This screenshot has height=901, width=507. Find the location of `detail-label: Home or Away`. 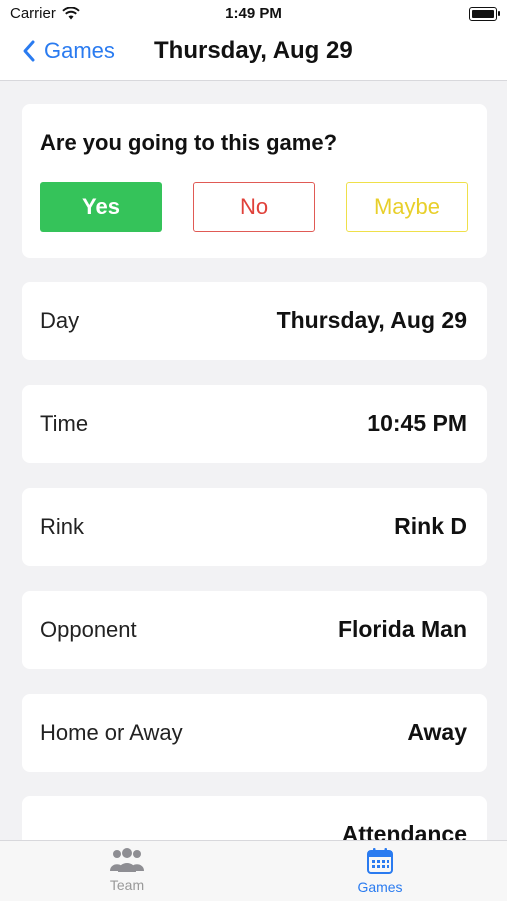

detail-label: Home or Away is located at coordinates (111, 732).